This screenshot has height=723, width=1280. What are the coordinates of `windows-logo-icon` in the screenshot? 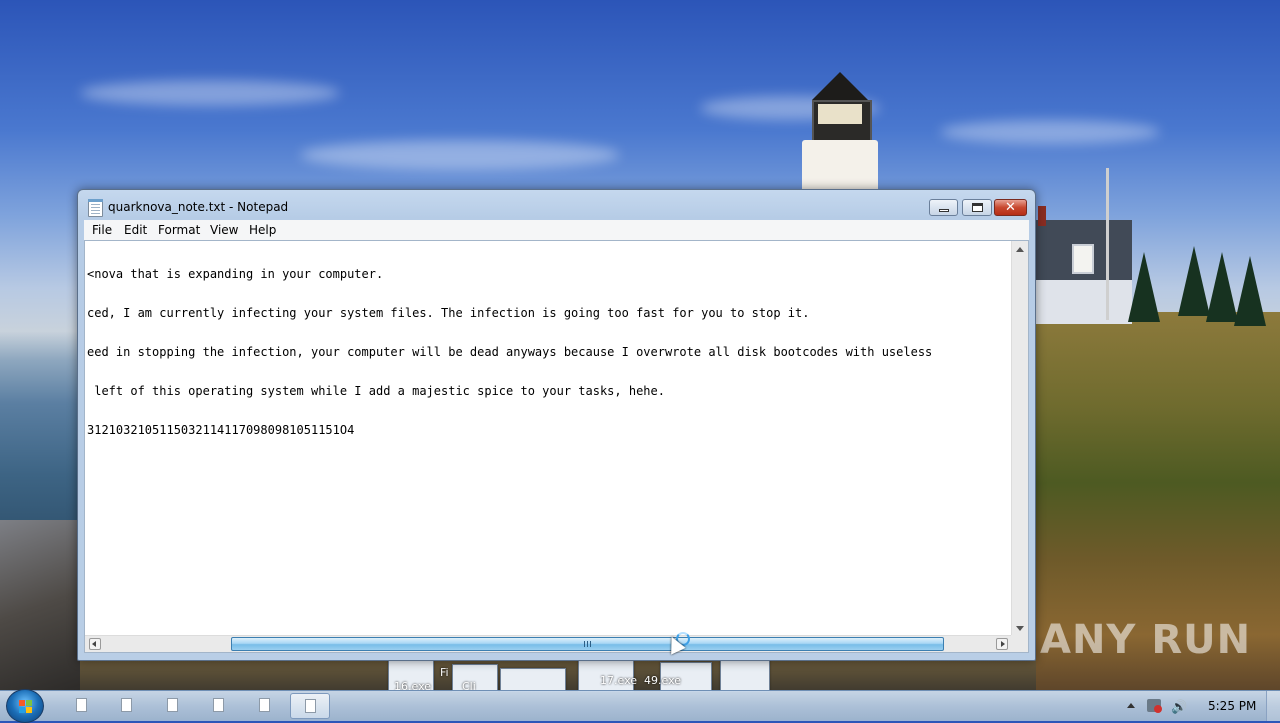 It's located at (25, 706).